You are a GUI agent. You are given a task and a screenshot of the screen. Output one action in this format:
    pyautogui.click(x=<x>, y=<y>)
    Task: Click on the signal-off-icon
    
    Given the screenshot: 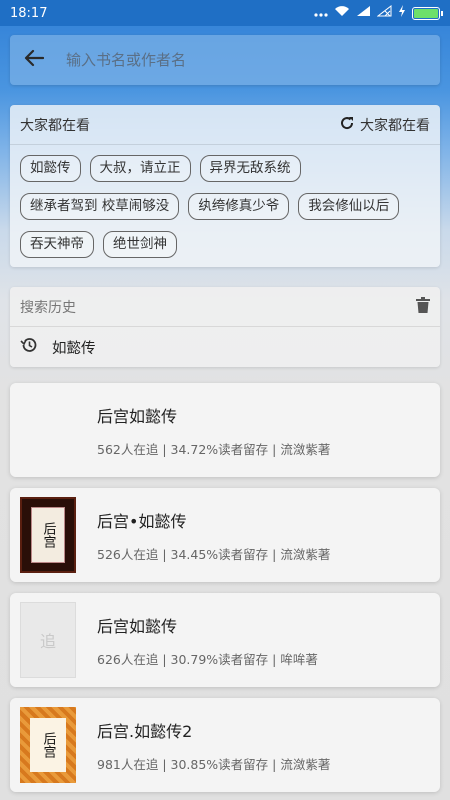 What is the action you would take?
    pyautogui.click(x=384, y=12)
    